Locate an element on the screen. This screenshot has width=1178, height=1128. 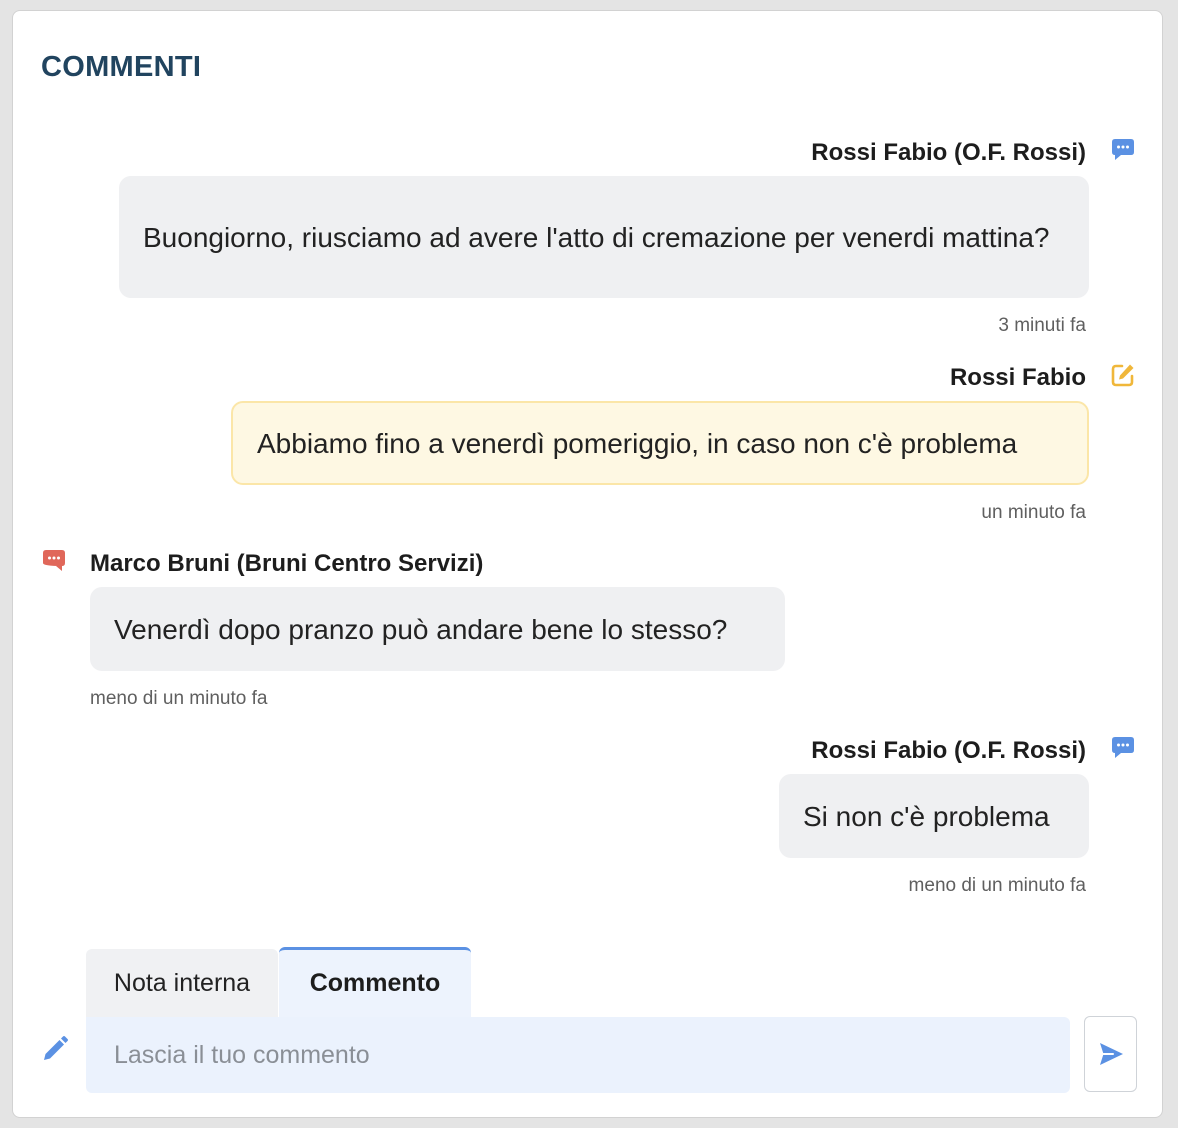
tab-label: Commento is located at coordinates (375, 983).